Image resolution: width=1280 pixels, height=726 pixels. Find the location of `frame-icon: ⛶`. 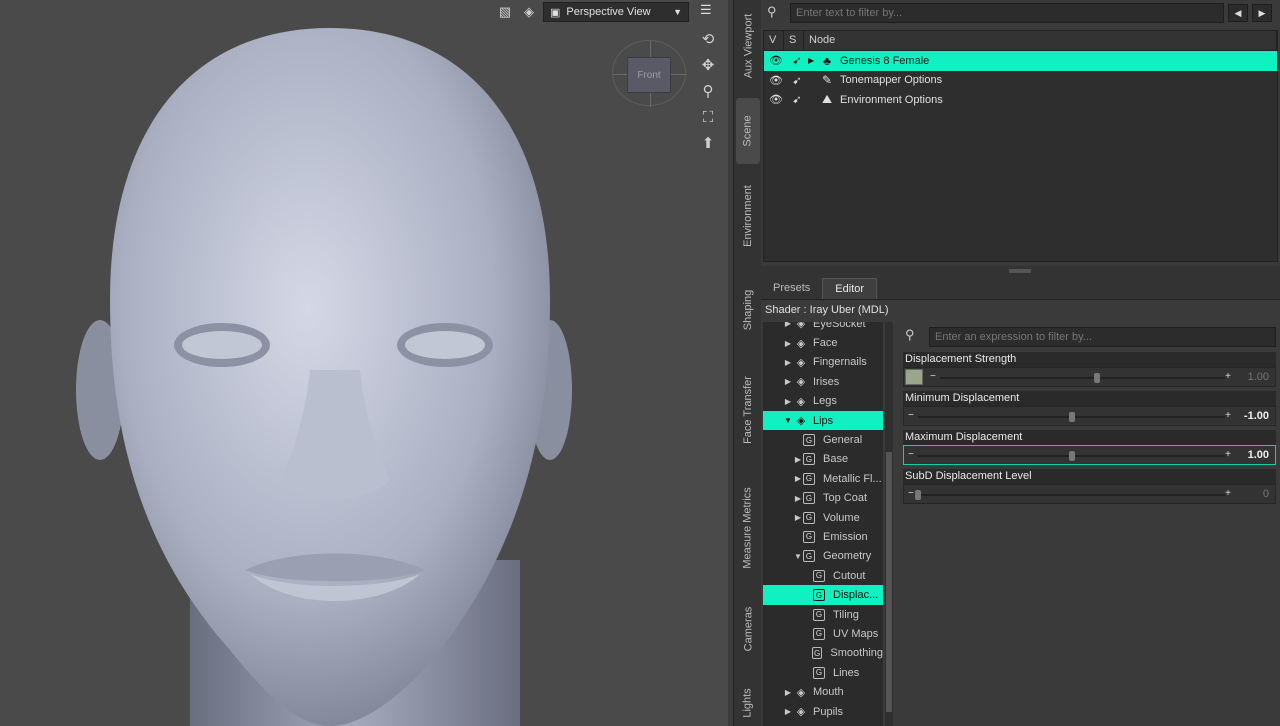

frame-icon: ⛶ is located at coordinates (708, 117).